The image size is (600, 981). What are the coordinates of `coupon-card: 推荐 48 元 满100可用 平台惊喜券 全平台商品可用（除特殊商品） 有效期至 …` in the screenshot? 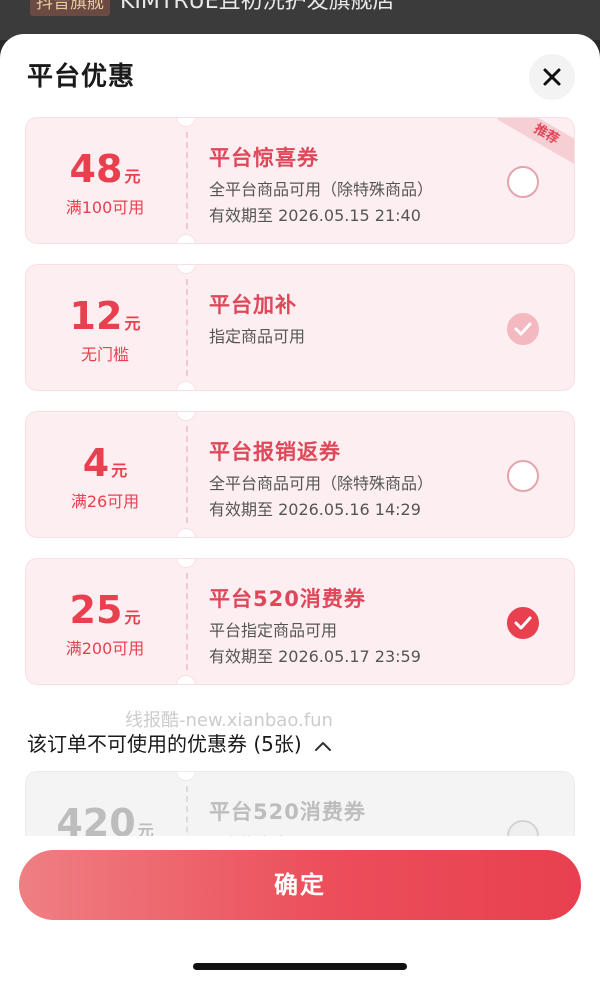 It's located at (300, 180).